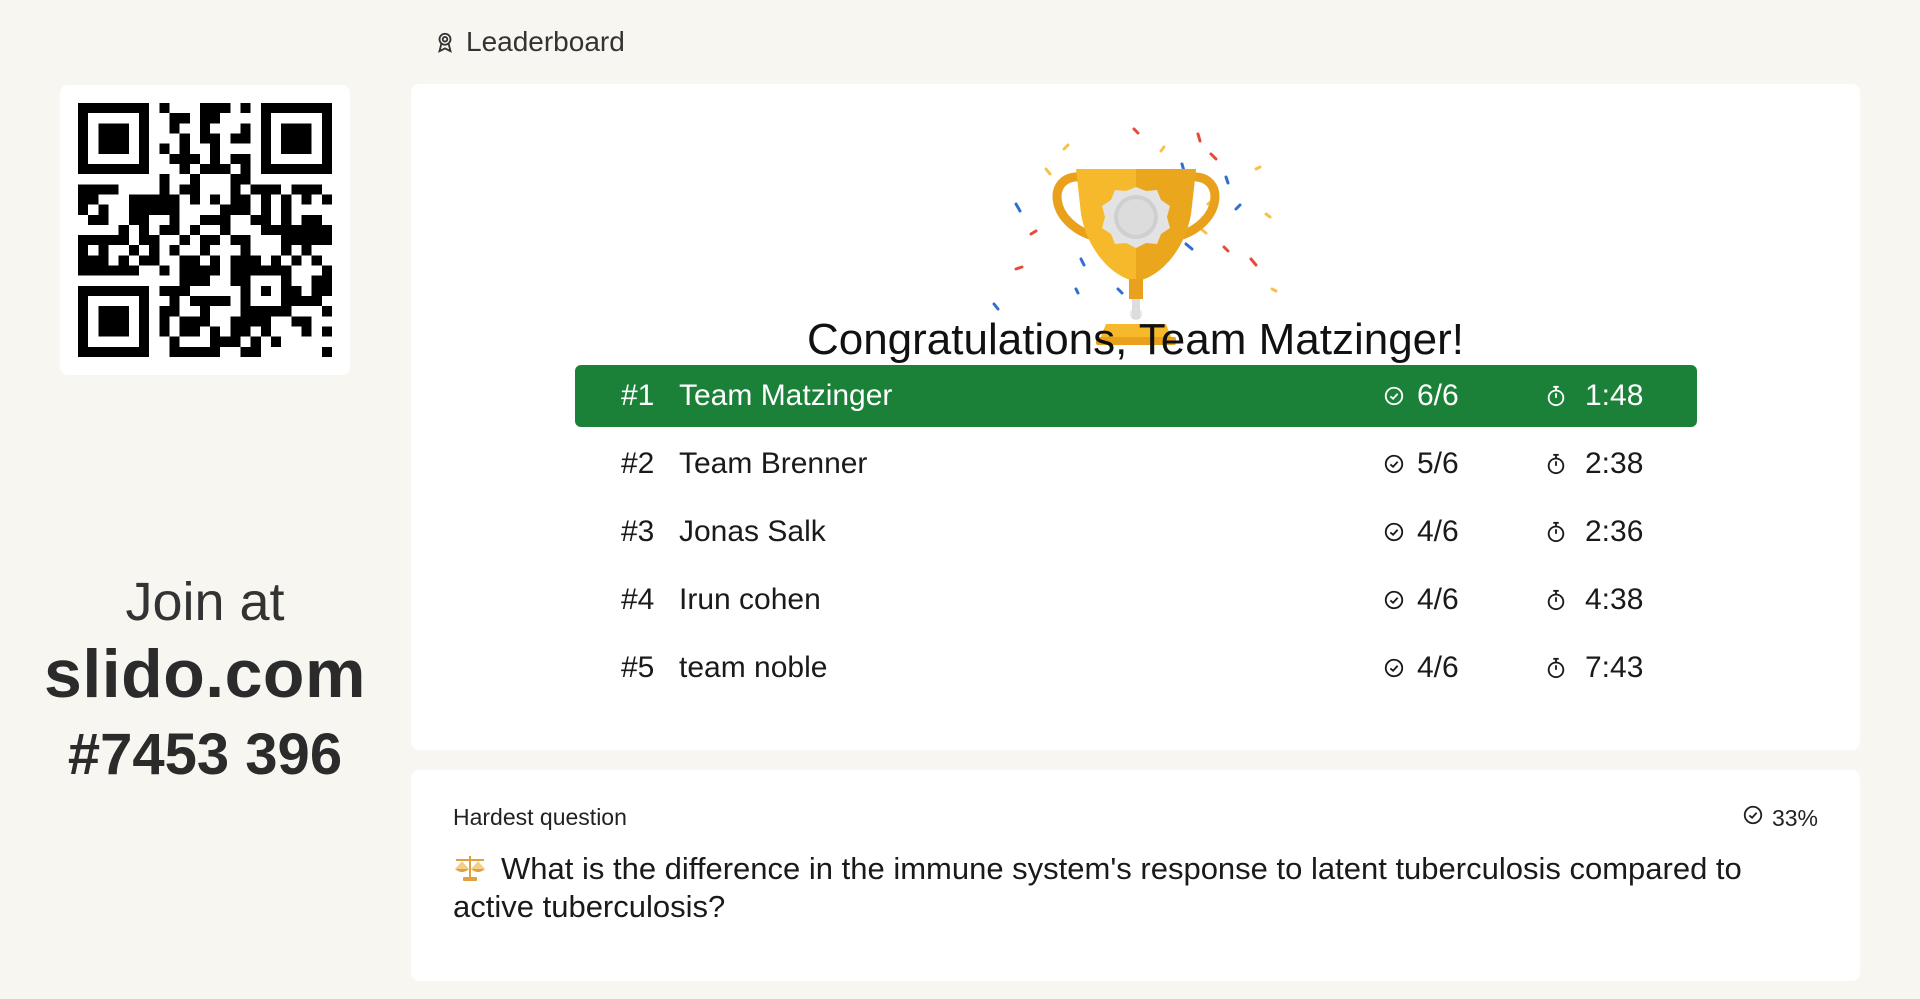 The width and height of the screenshot is (1920, 999). What do you see at coordinates (638, 531) in the screenshot?
I see `row-rank: #3` at bounding box center [638, 531].